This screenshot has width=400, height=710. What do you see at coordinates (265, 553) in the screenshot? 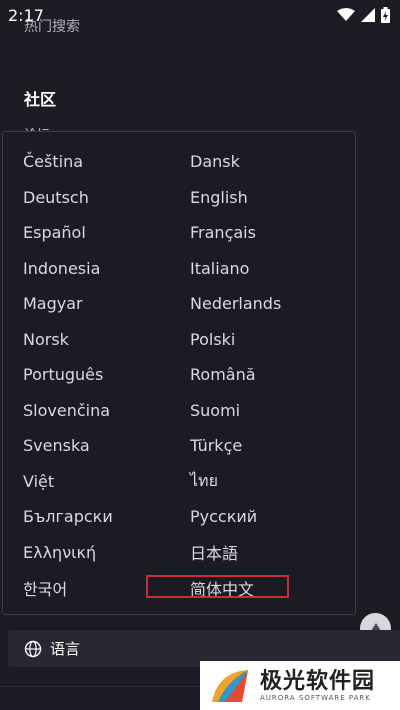
I see `language-option: 日本語` at bounding box center [265, 553].